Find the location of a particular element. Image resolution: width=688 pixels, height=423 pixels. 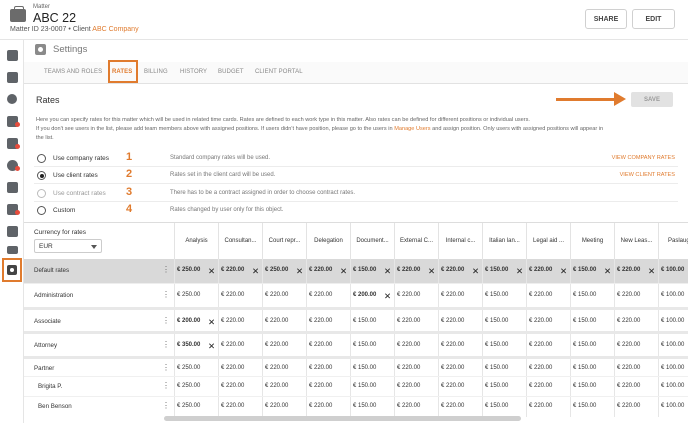

tab-client-portal: CLIENT PORTAL is located at coordinates (279, 72).